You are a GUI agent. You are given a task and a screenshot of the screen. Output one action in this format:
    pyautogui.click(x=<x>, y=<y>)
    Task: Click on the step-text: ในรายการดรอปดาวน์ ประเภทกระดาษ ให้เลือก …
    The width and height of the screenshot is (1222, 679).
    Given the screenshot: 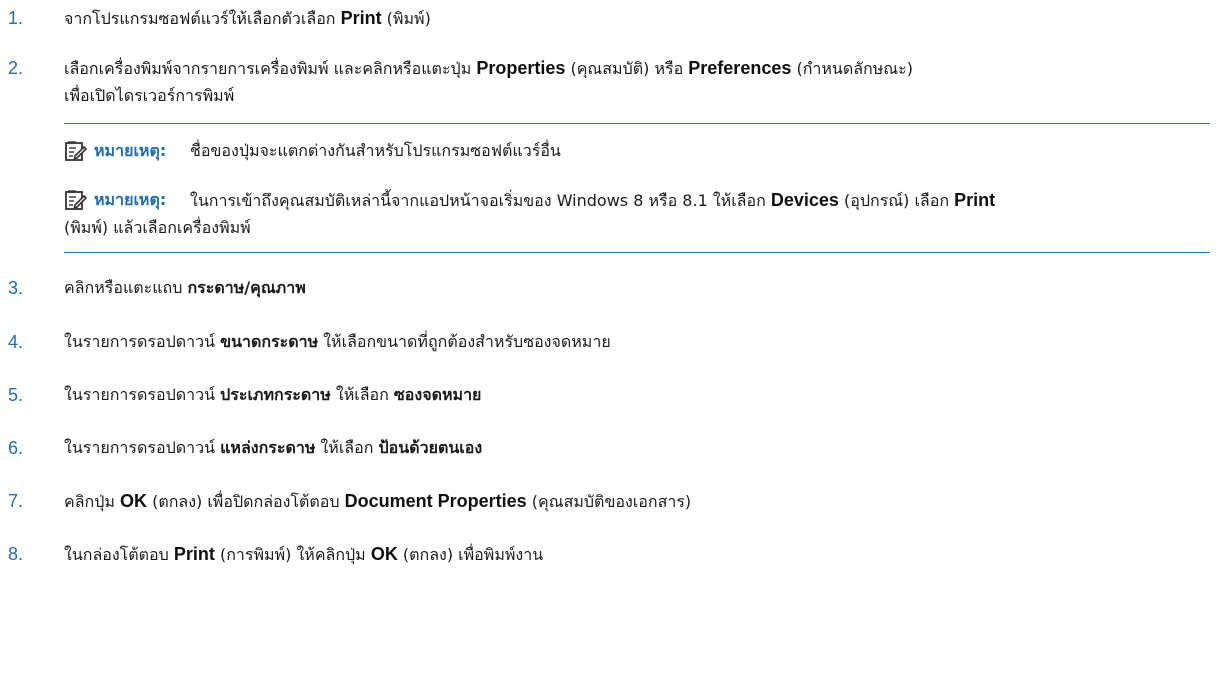 What is the action you would take?
    pyautogui.click(x=273, y=394)
    